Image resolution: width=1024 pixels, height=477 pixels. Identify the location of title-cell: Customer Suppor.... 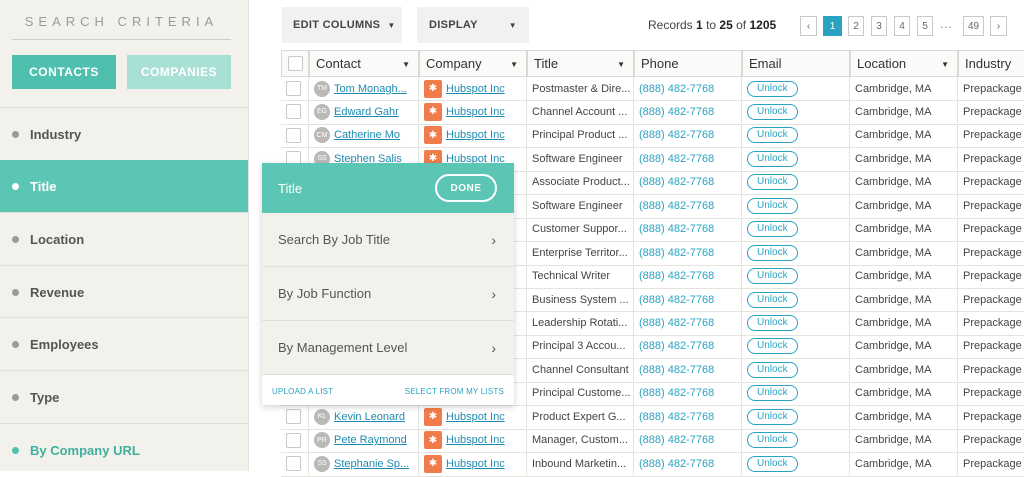
(580, 229).